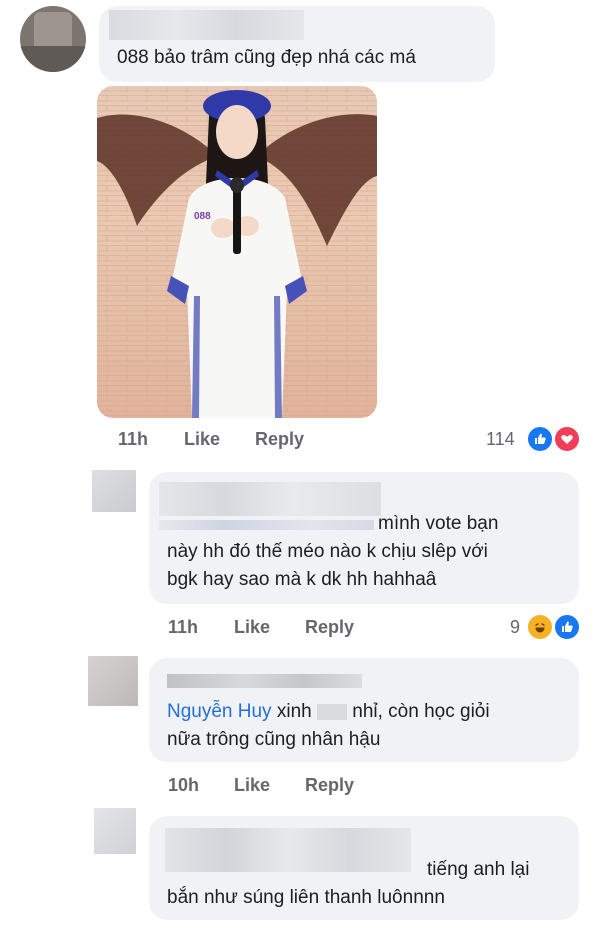 This screenshot has height=927, width=600. I want to click on love-icon, so click(567, 439).